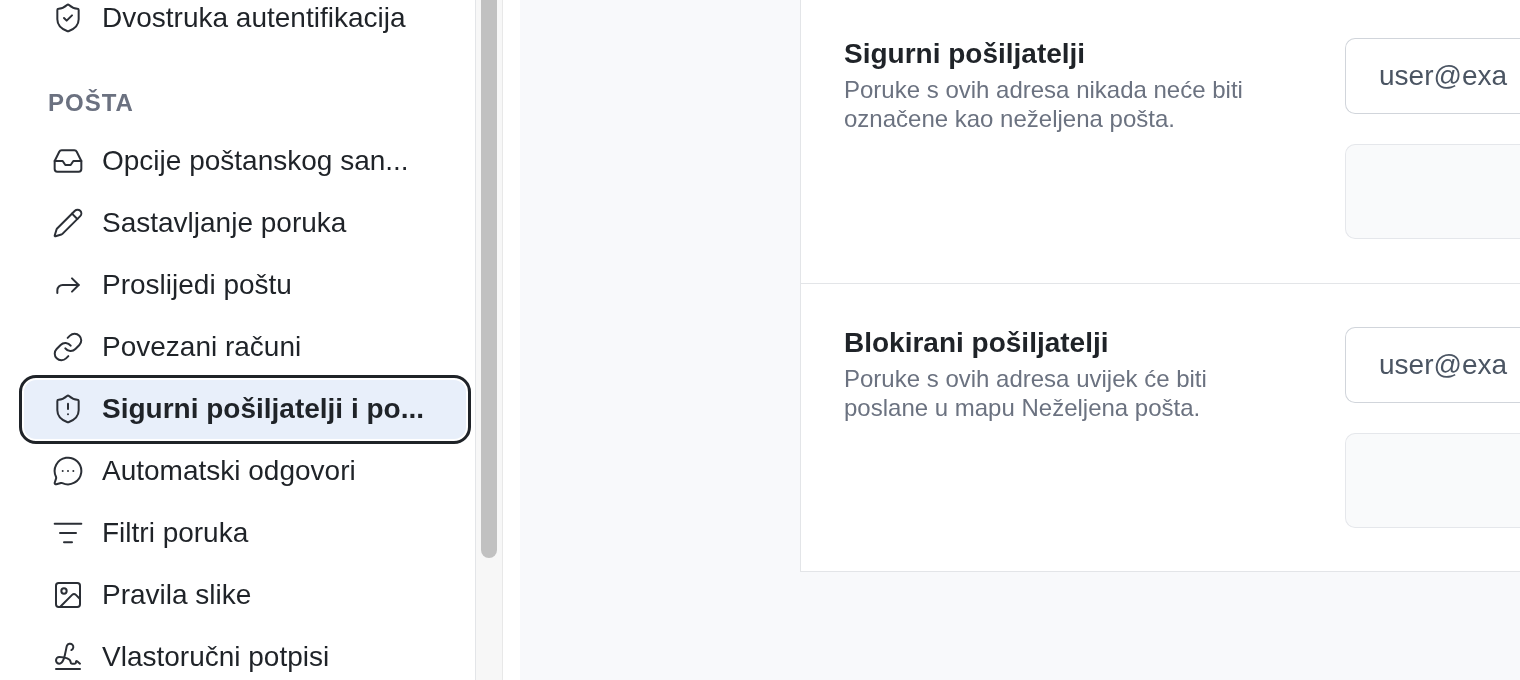 This screenshot has height=680, width=1520. I want to click on sidebar-item: Pravila slike, so click(245, 595).